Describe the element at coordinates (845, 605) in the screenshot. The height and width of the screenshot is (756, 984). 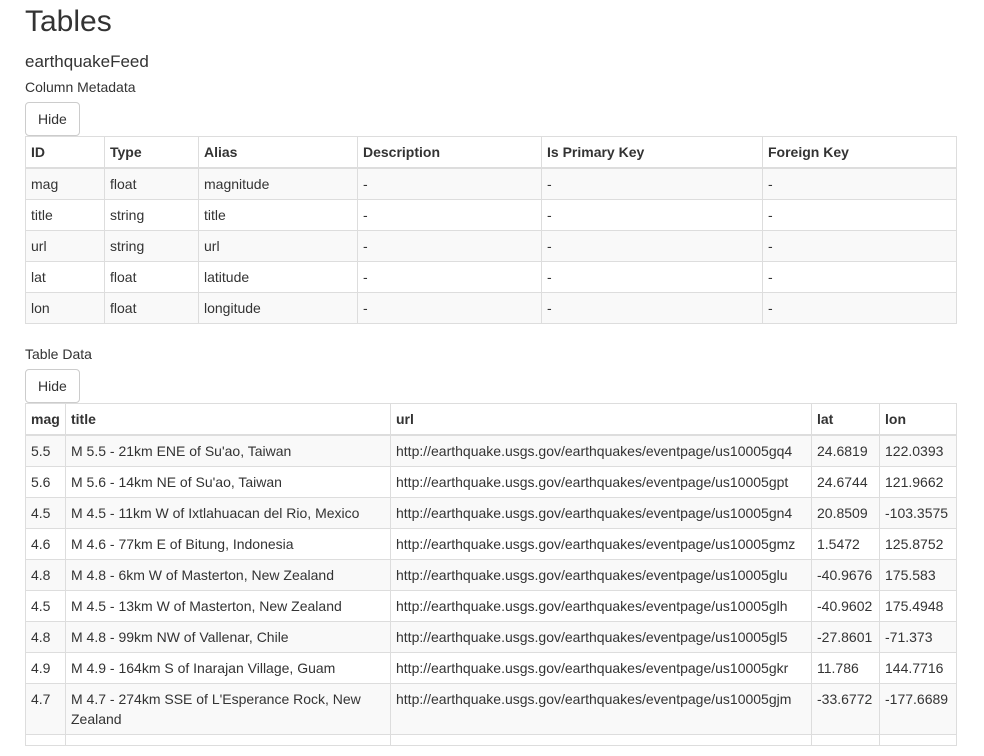
I see `table-cell: -40.9602` at that location.